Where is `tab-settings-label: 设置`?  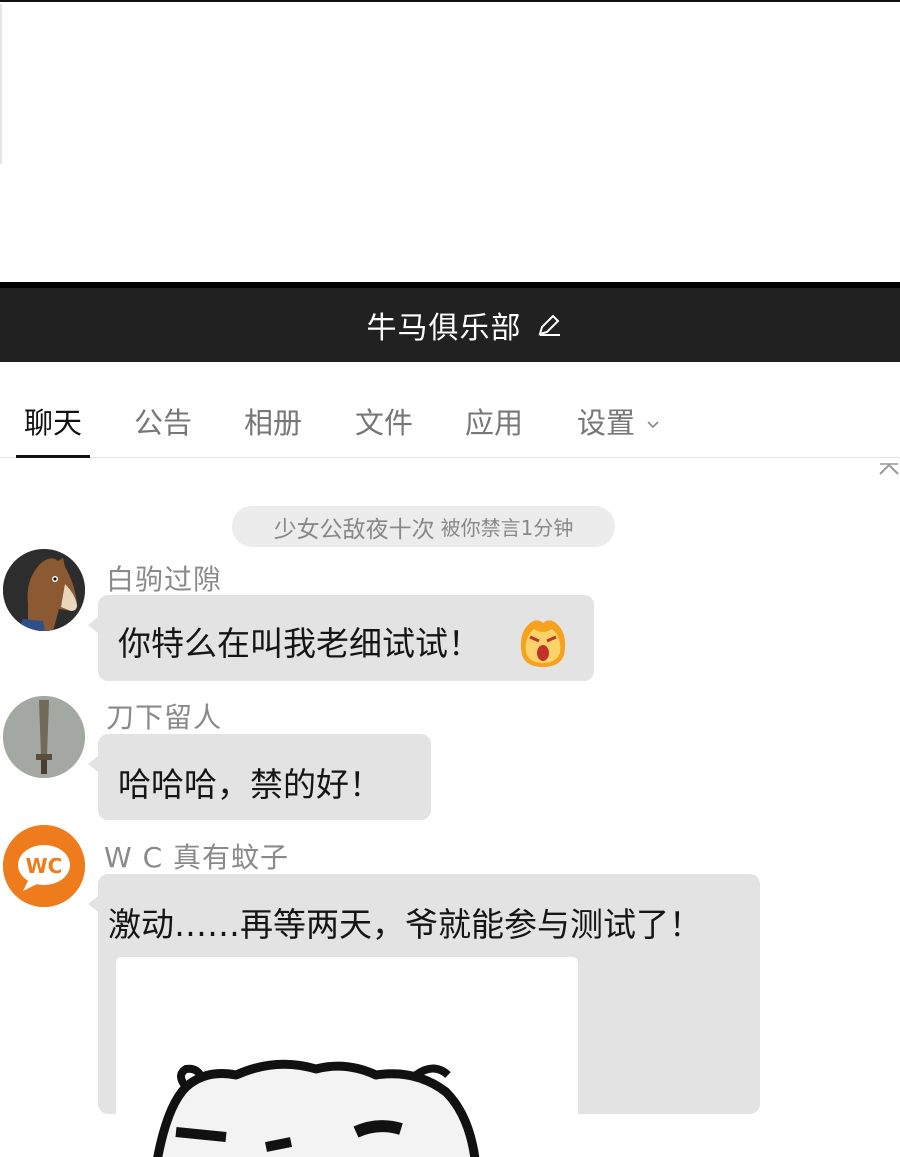 tab-settings-label: 设置 is located at coordinates (606, 423).